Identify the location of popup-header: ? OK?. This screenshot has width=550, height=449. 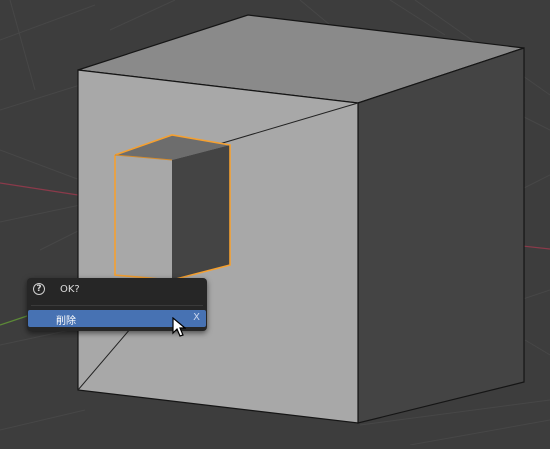
(117, 290).